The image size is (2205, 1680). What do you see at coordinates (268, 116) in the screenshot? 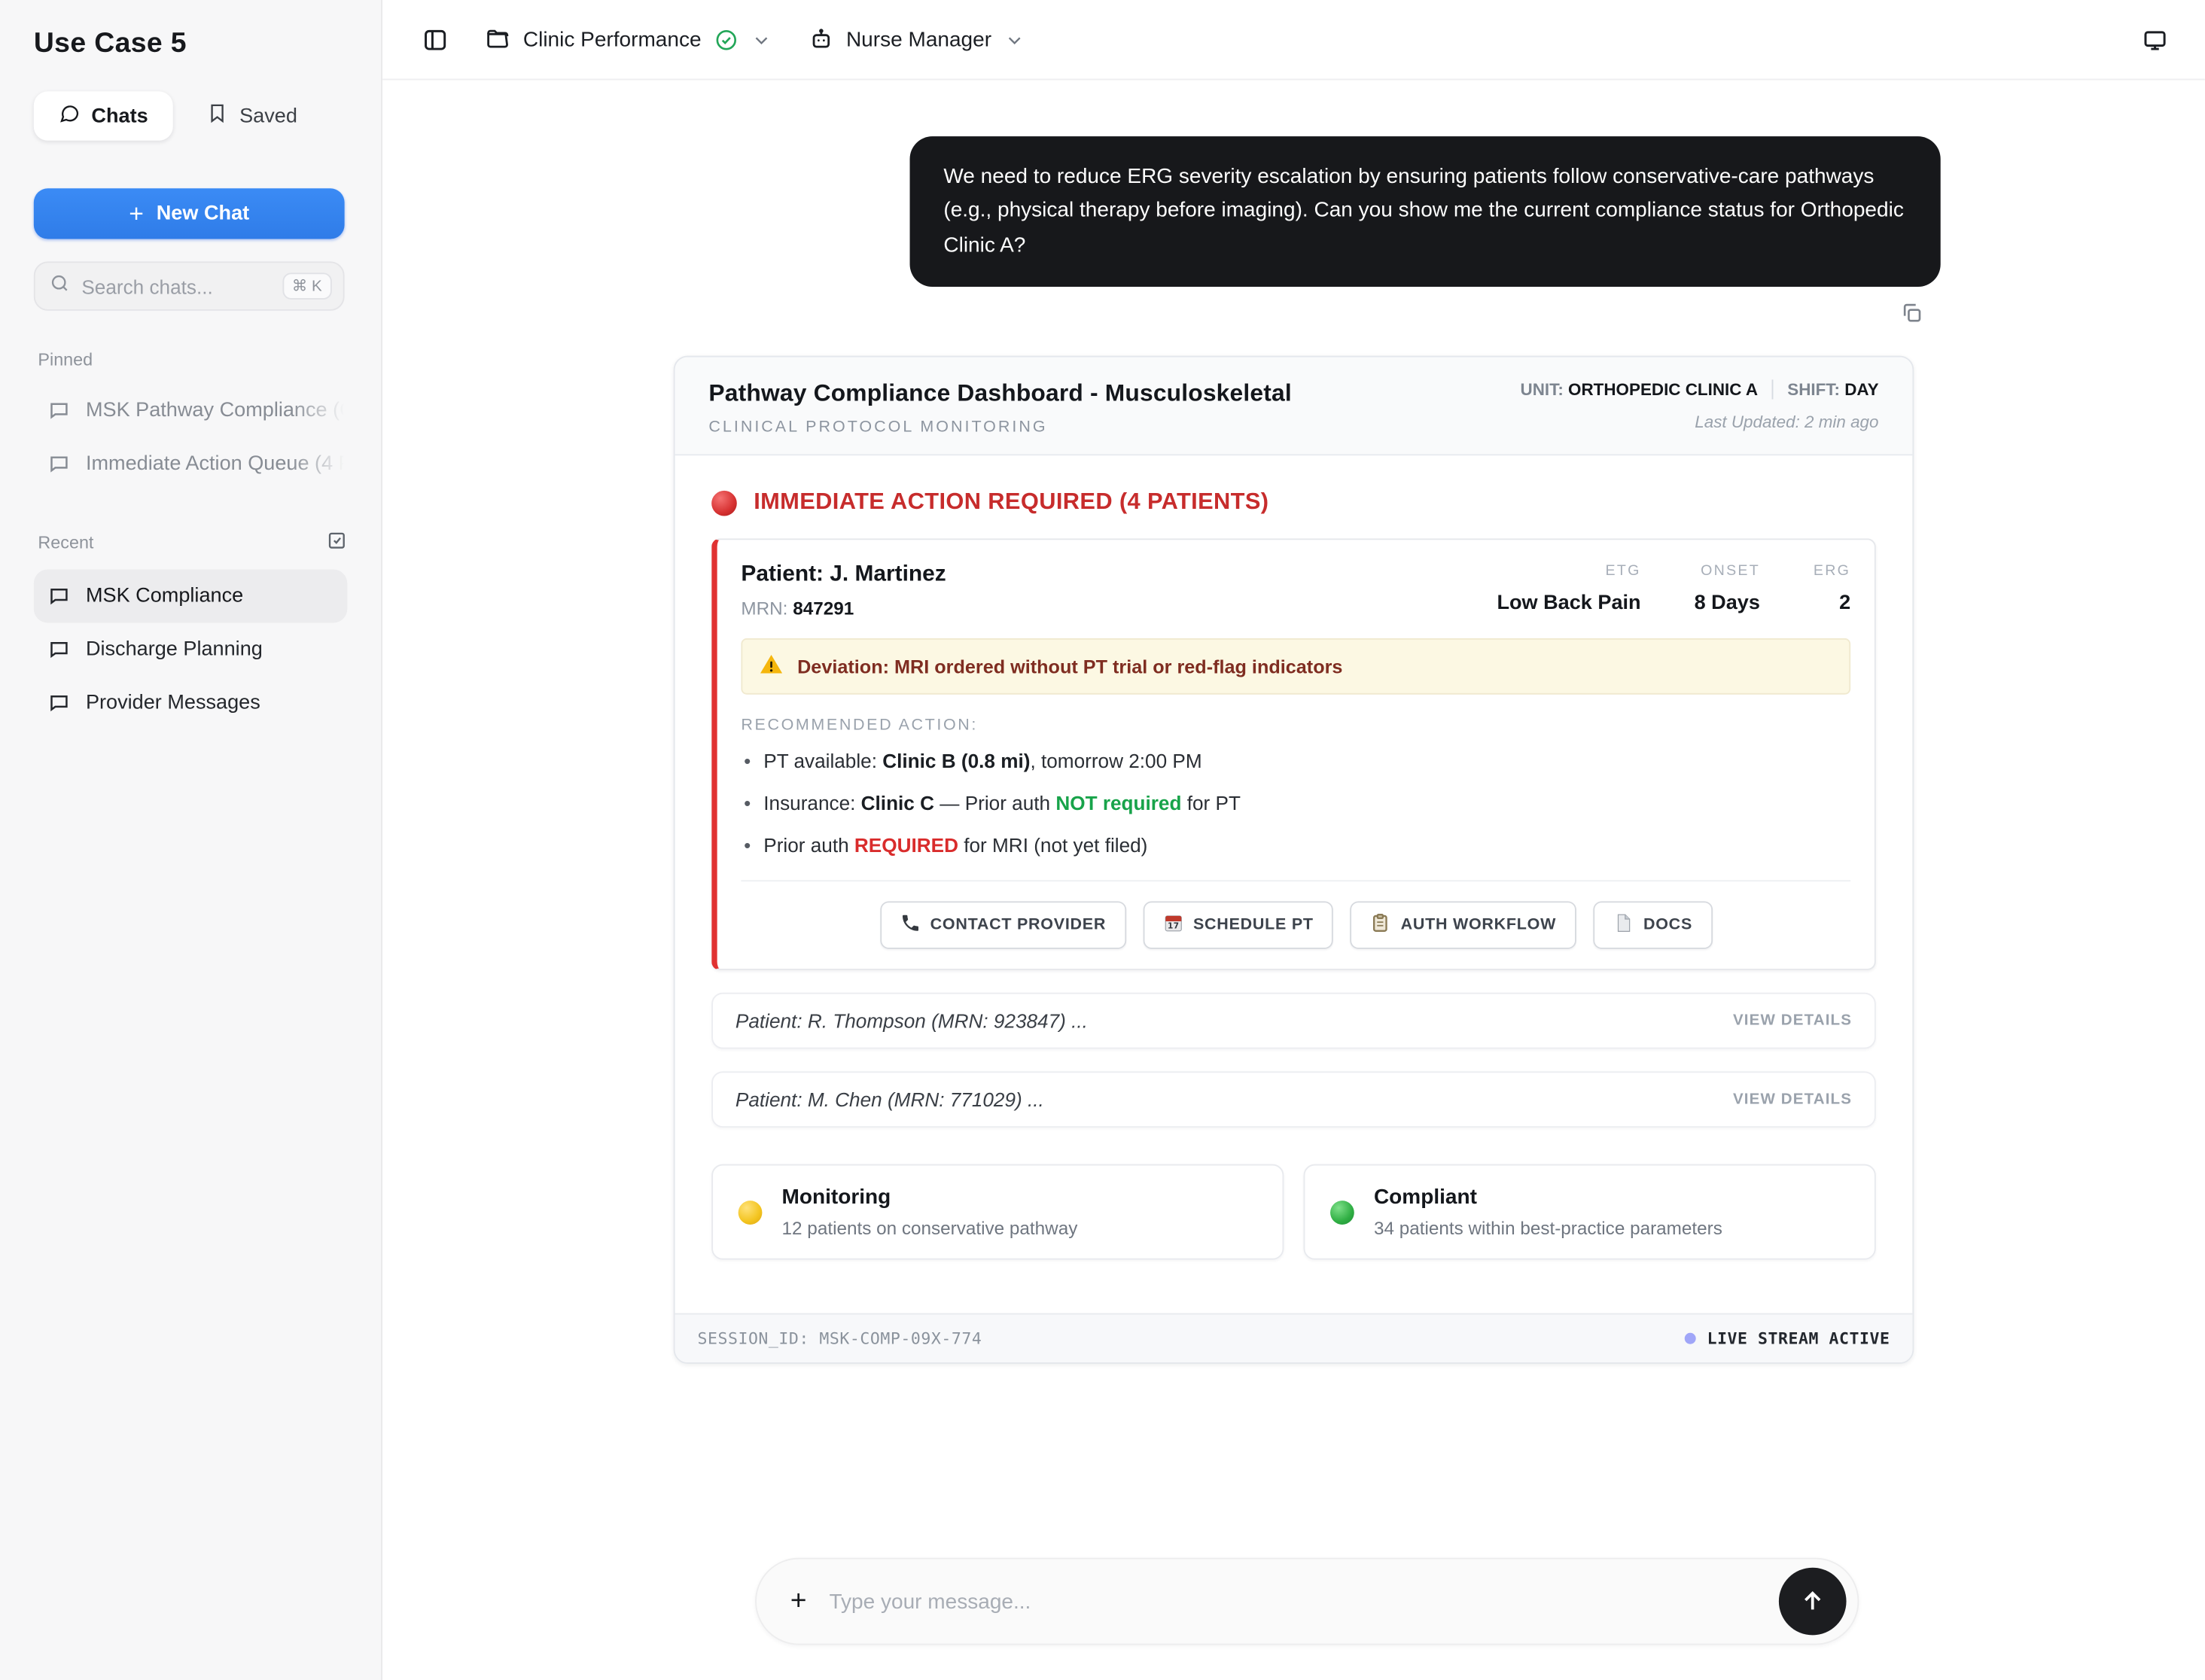
I see `tab-saved-label: Saved` at bounding box center [268, 116].